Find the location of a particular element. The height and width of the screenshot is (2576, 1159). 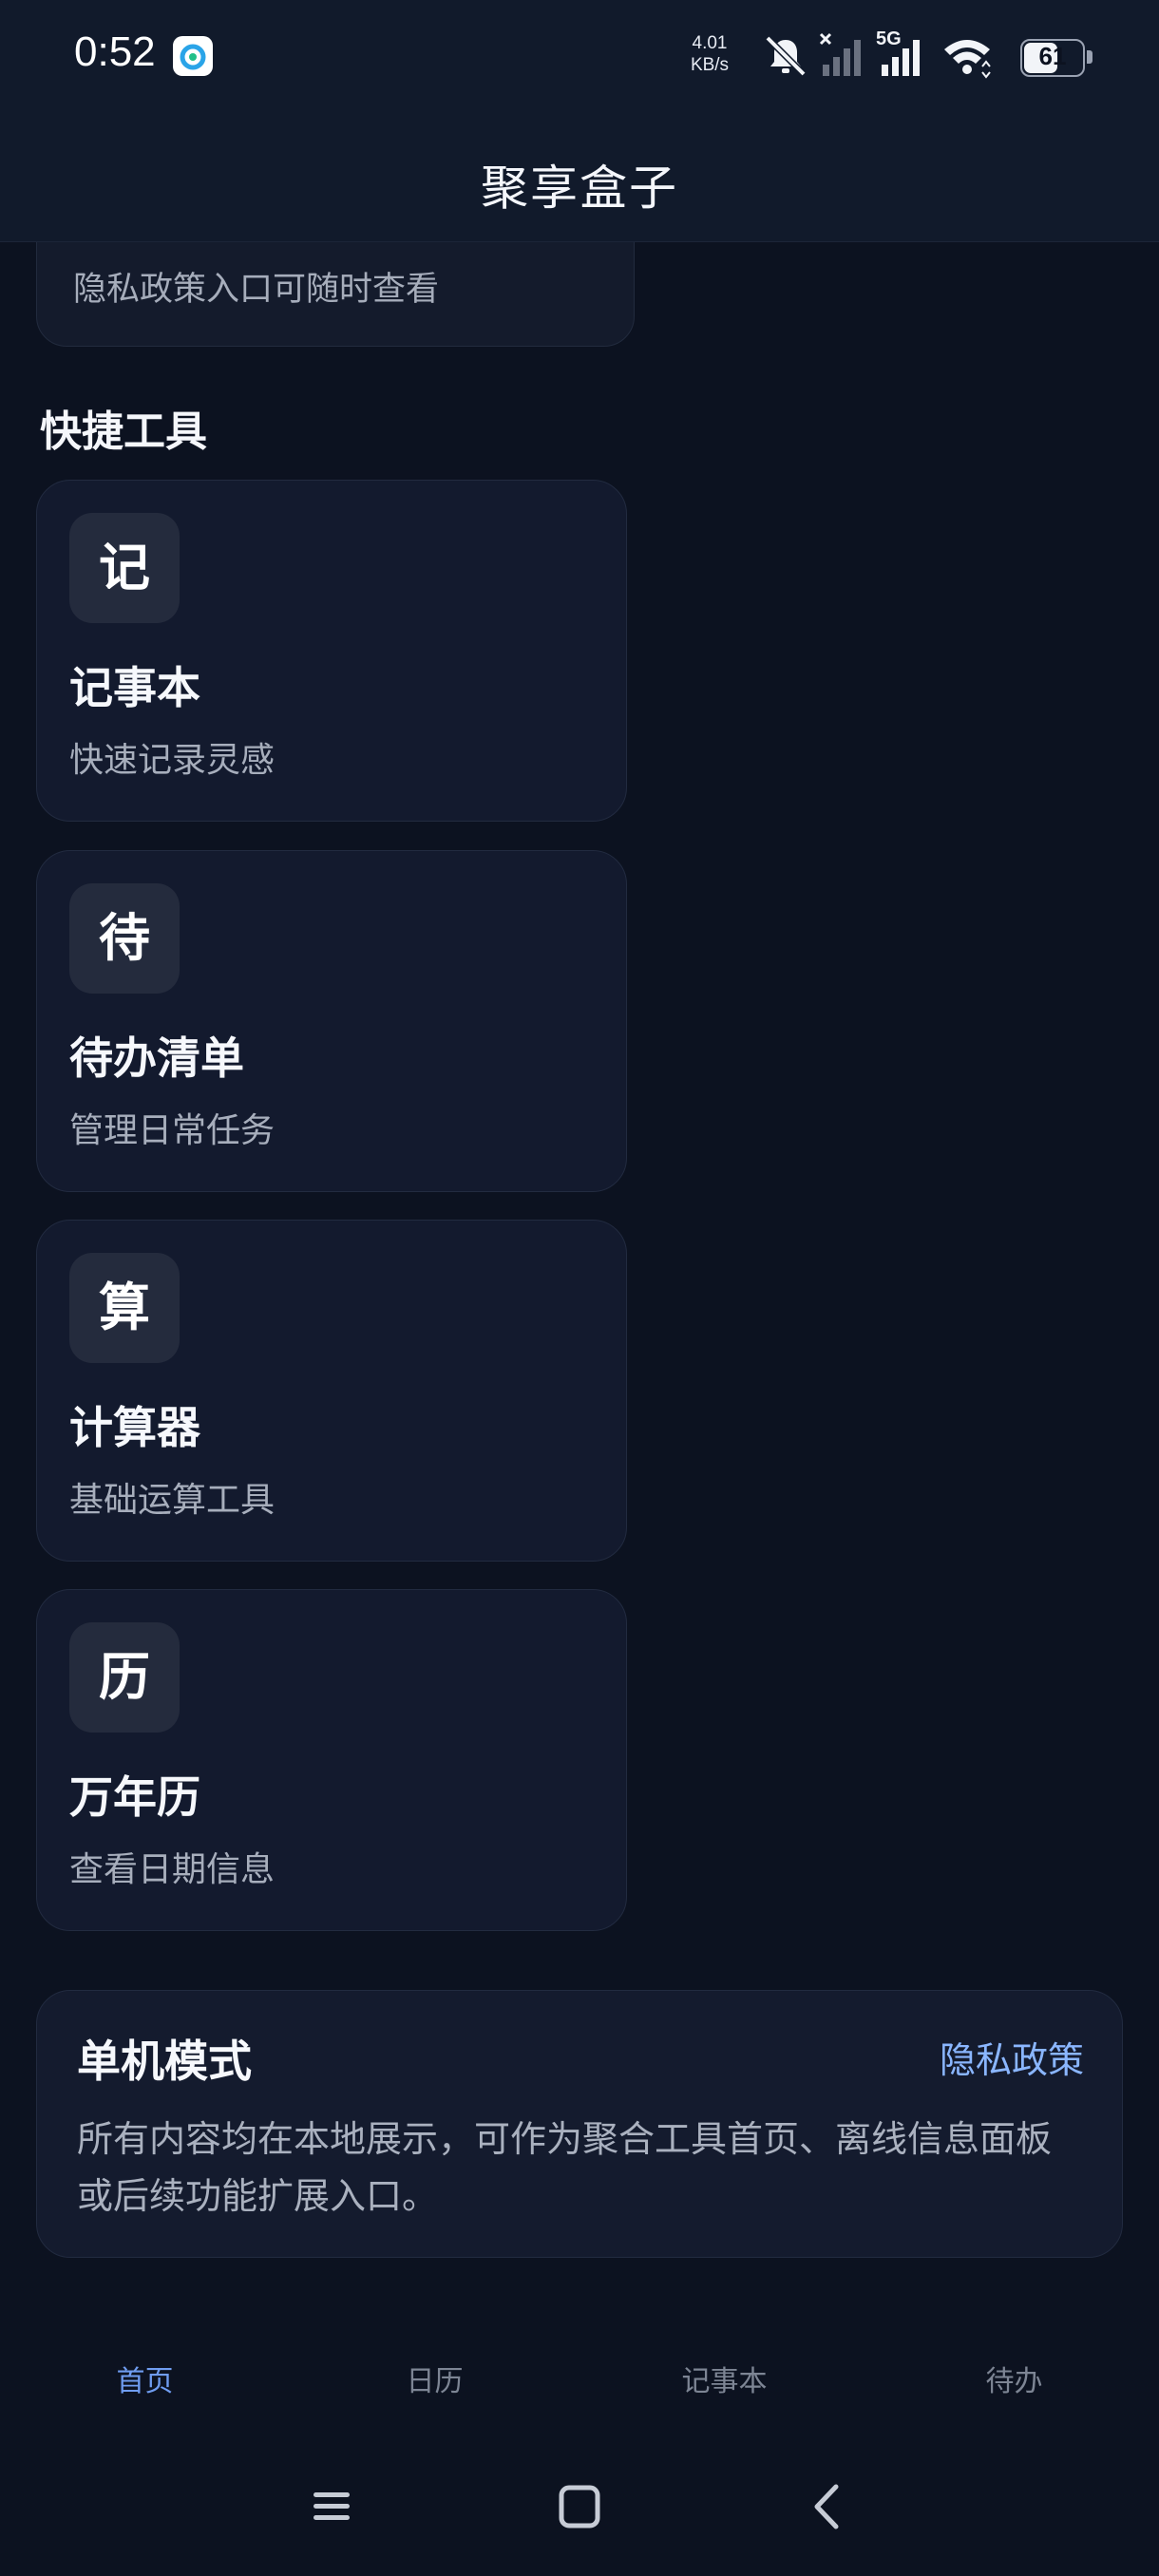

mute-icon is located at coordinates (786, 56).